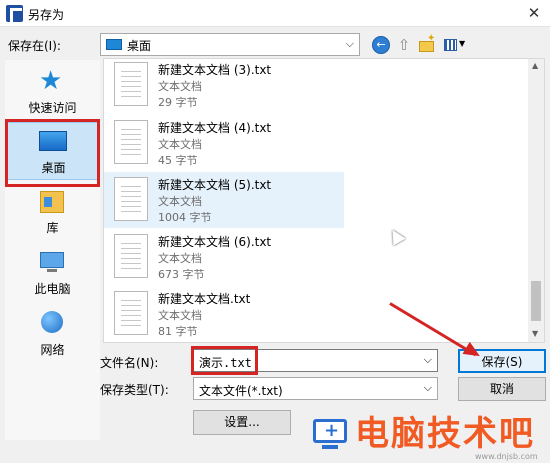  I want to click on file-name: 新建文本文档 (4).txt, so click(215, 128).